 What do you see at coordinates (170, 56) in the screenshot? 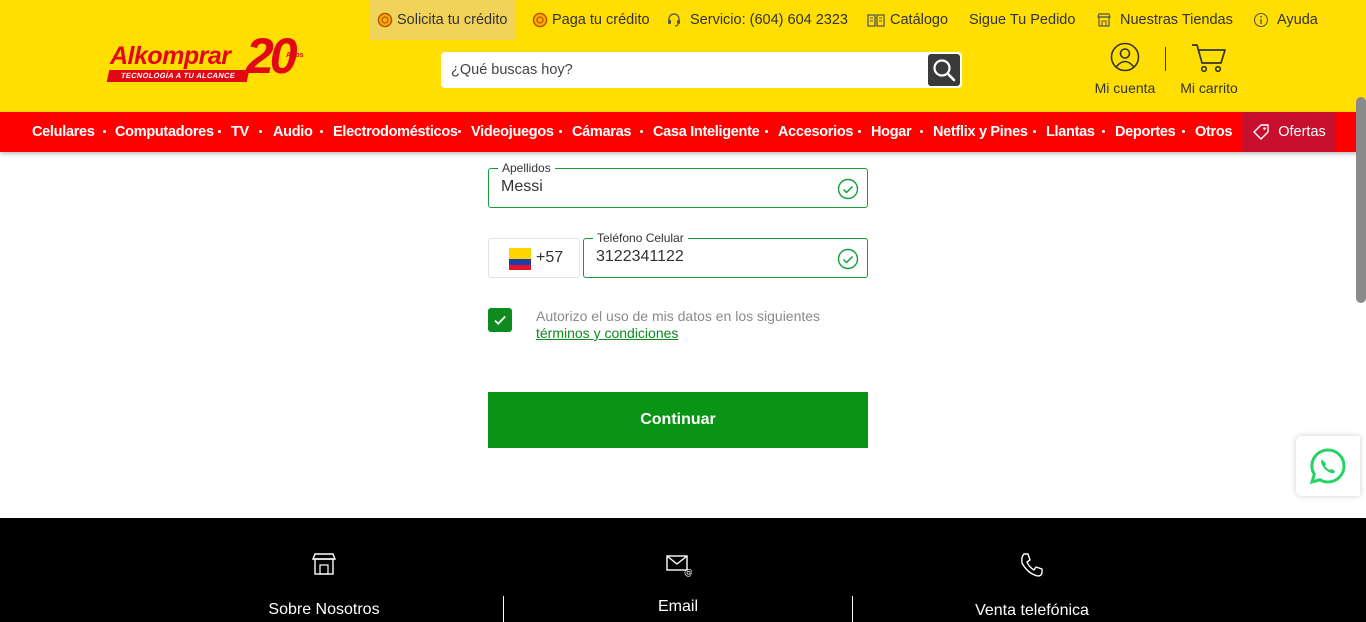
I see `logo-wordmark: Alkomprar` at bounding box center [170, 56].